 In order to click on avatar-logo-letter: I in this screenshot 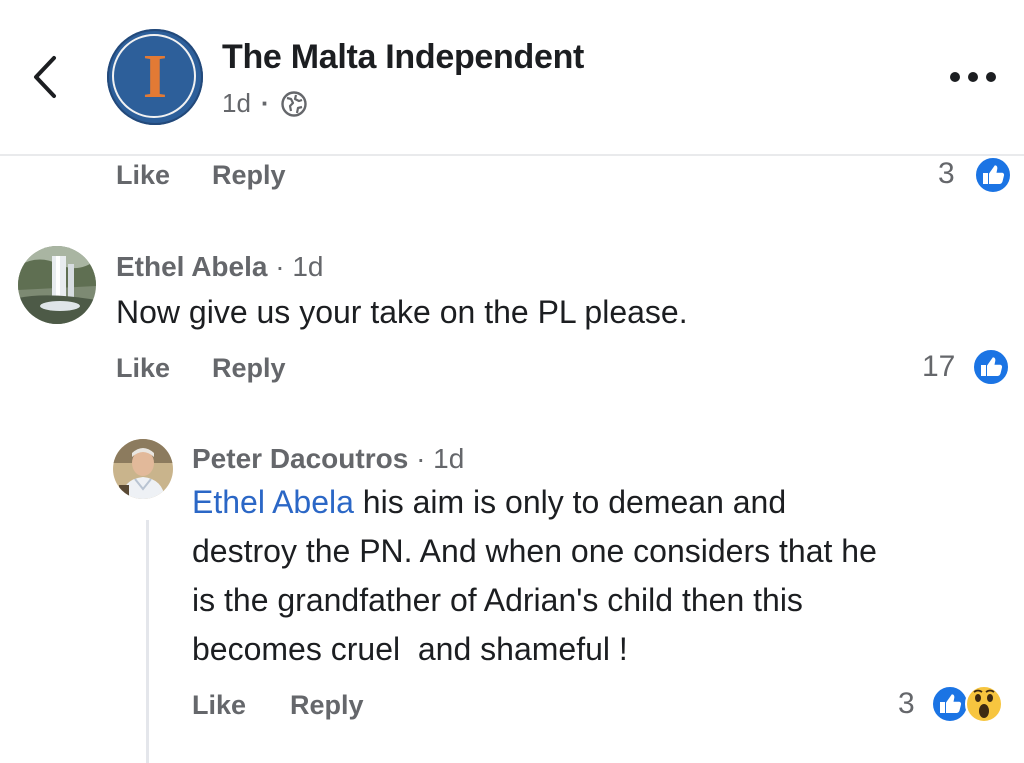, I will do `click(155, 77)`.